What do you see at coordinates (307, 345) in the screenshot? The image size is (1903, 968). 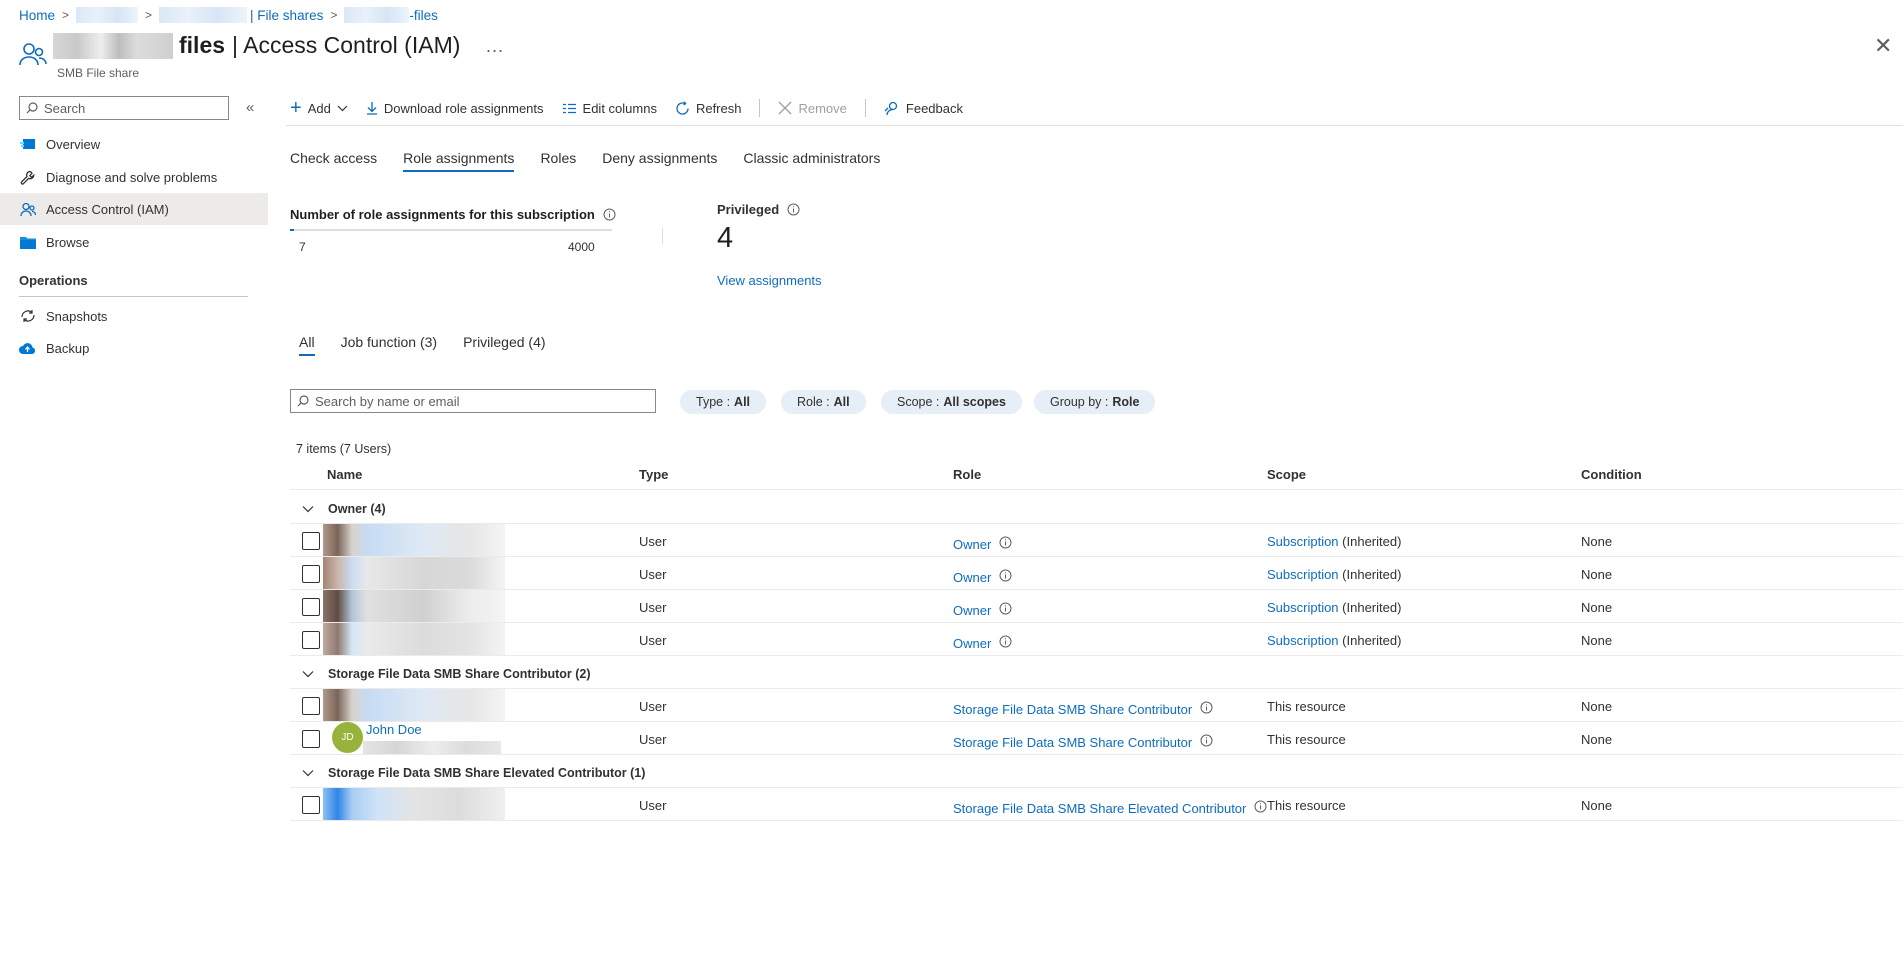 I see `filter-tab-all: All` at bounding box center [307, 345].